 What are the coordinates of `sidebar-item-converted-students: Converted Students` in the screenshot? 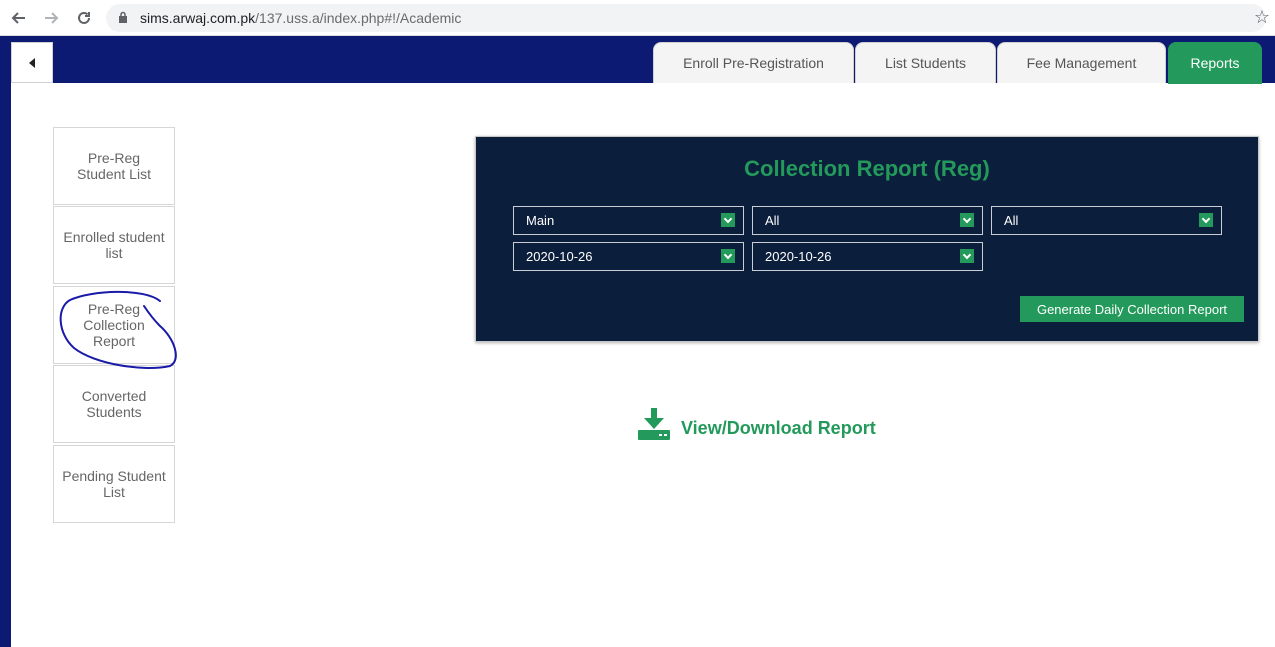 It's located at (114, 404).